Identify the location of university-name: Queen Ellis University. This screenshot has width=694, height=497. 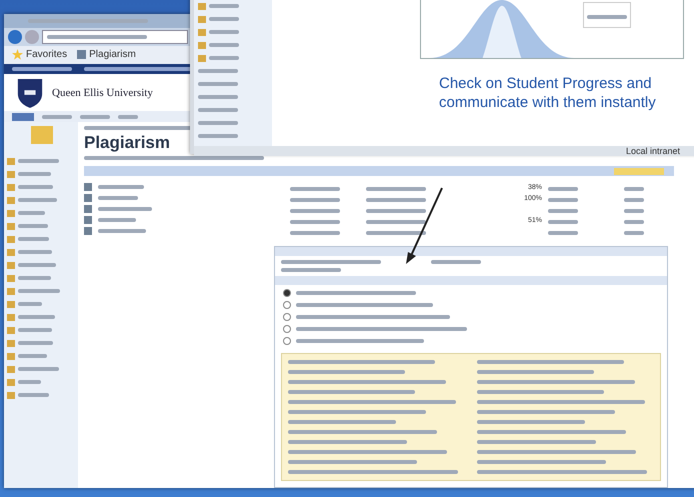
(102, 92).